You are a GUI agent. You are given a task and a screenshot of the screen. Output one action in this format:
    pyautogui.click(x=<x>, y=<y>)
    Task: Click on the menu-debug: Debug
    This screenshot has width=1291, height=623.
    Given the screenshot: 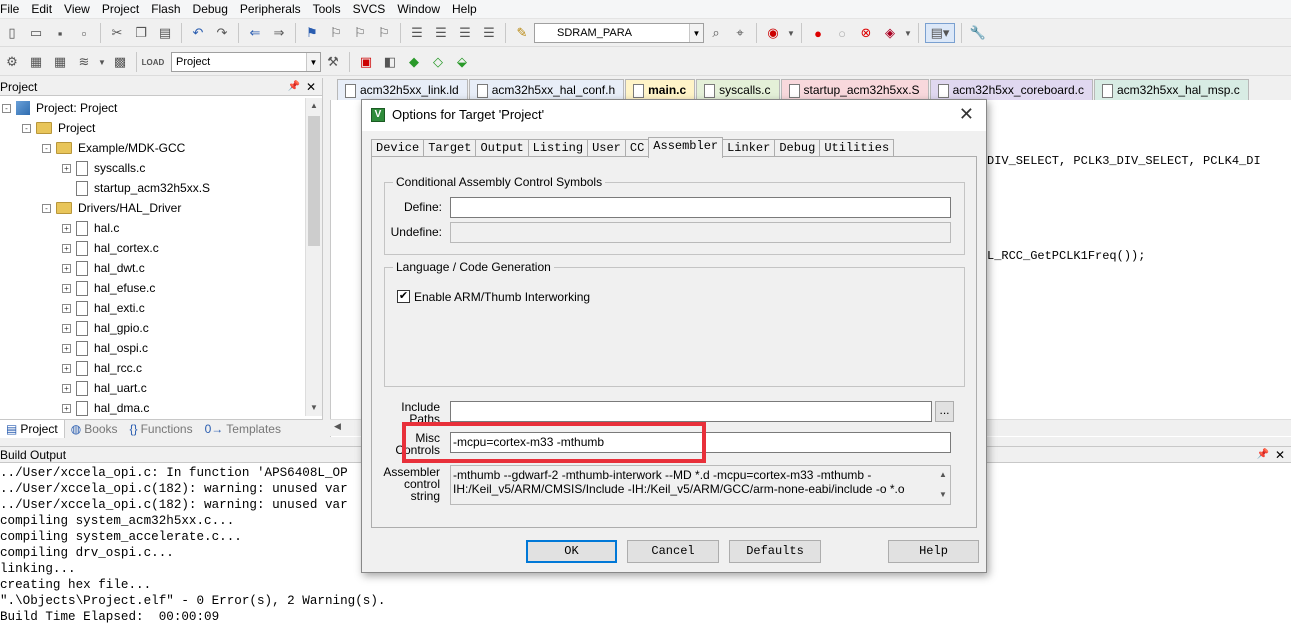 What is the action you would take?
    pyautogui.click(x=210, y=9)
    